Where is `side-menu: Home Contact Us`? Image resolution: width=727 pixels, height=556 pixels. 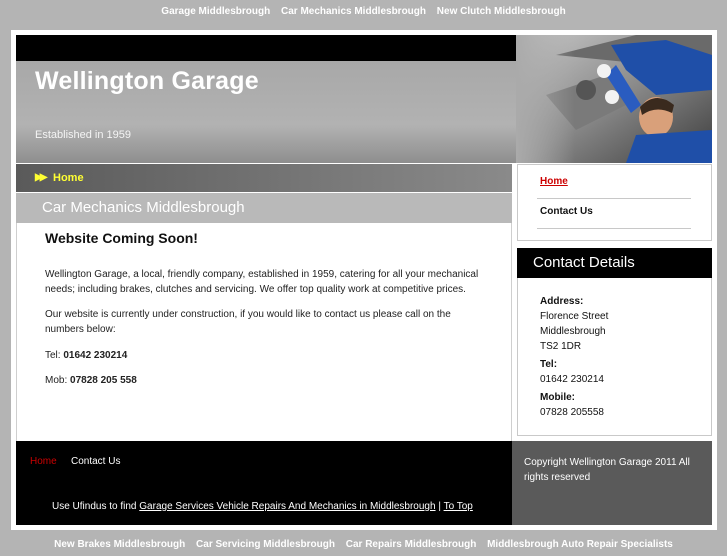
side-menu: Home Contact Us is located at coordinates (614, 202).